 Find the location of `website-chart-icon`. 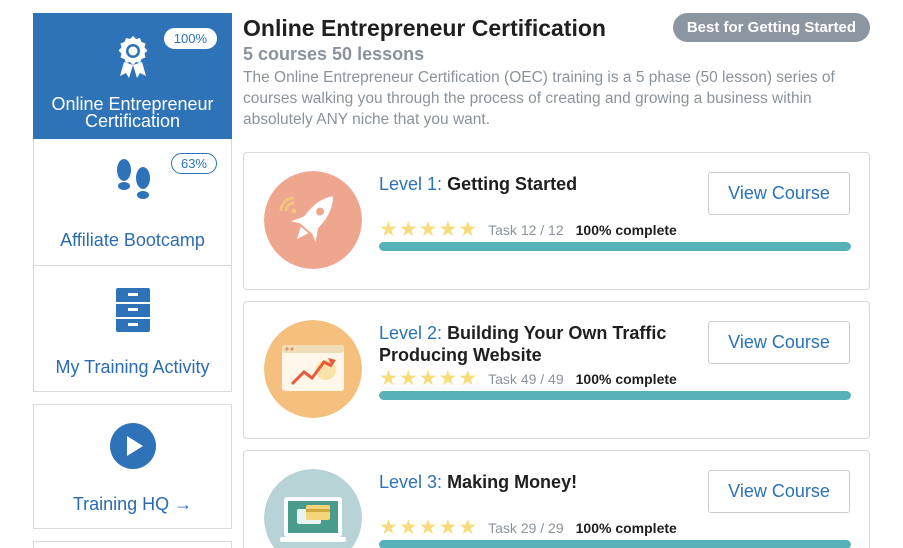

website-chart-icon is located at coordinates (313, 369).